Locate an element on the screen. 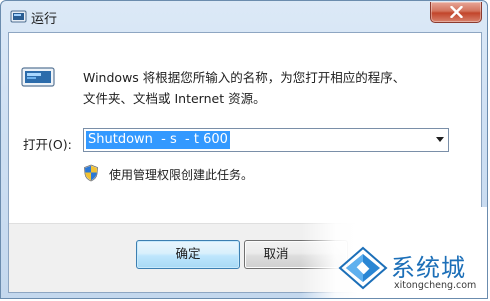  uac-shield-icon is located at coordinates (91, 173).